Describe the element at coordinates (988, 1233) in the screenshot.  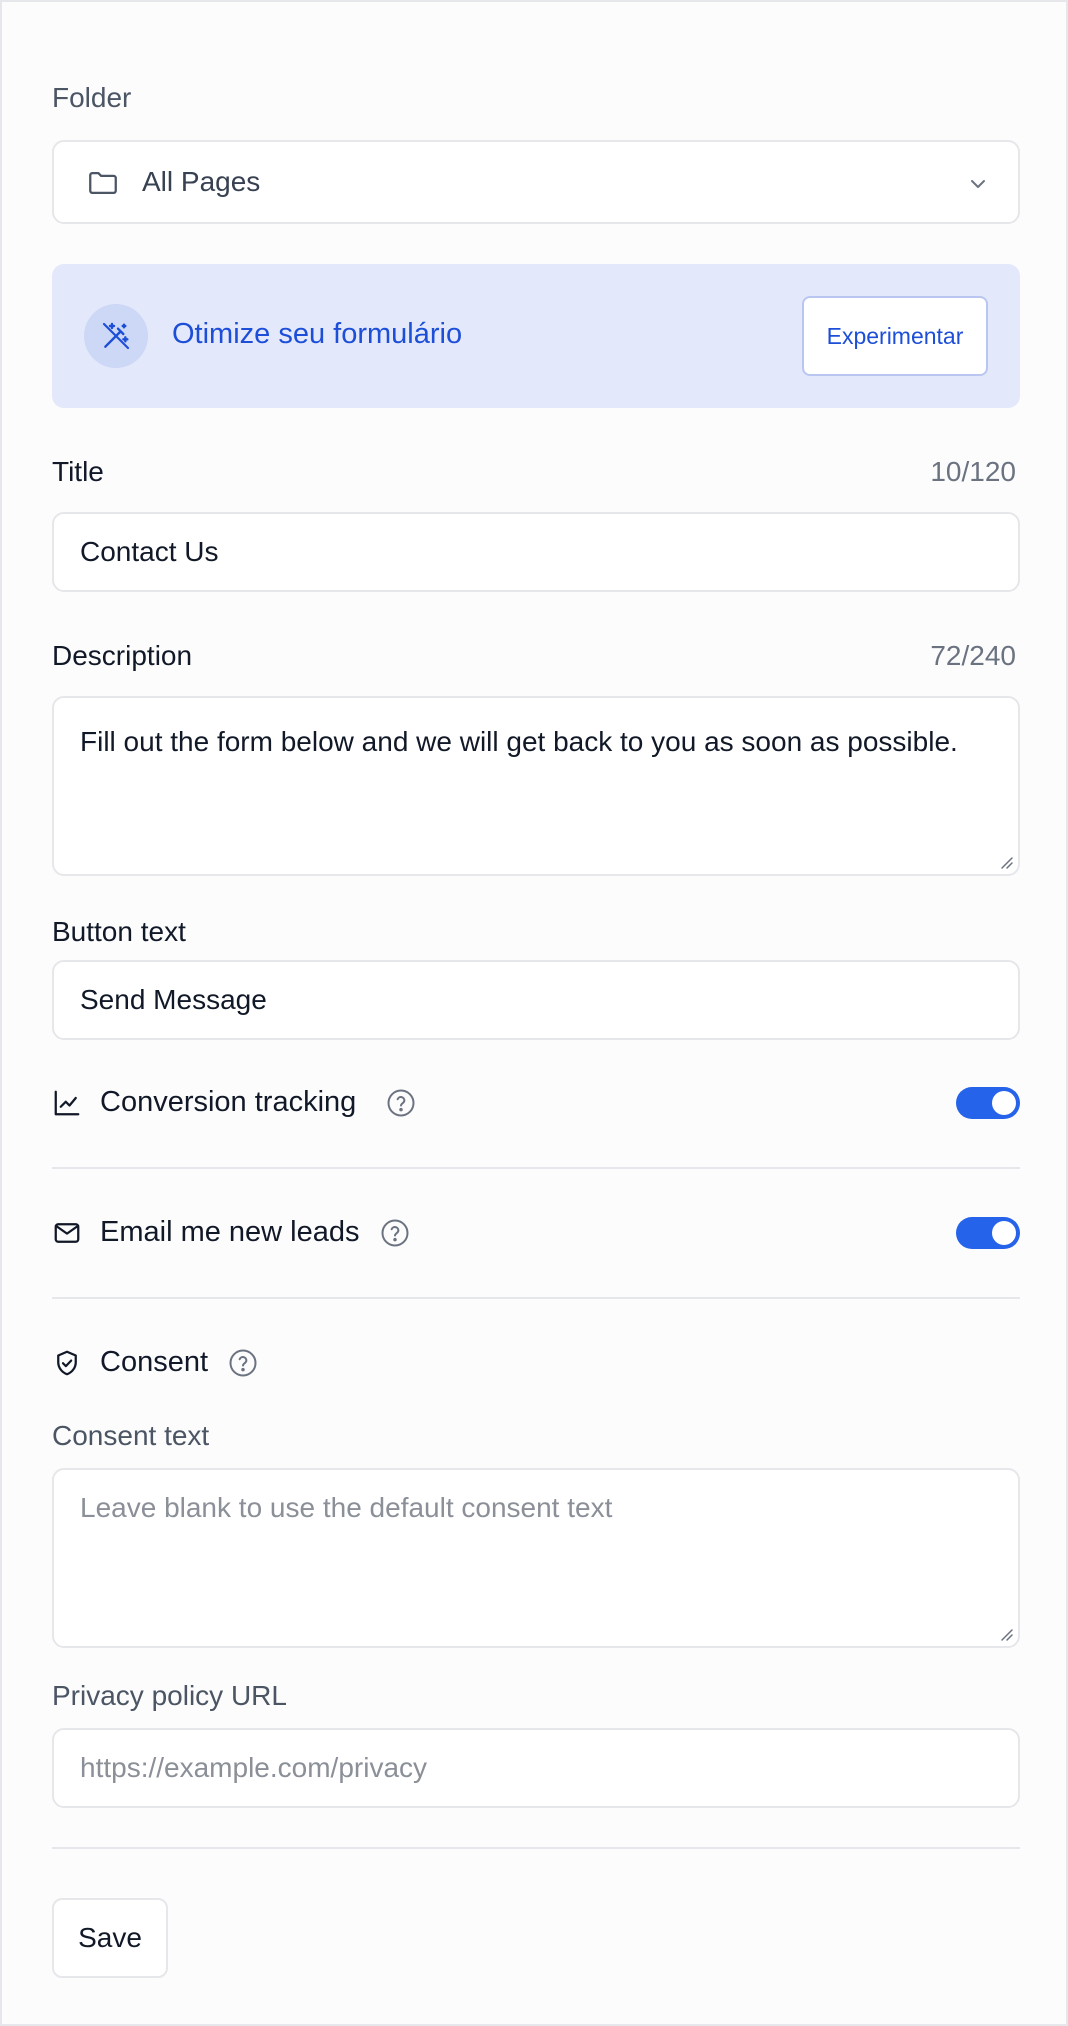
I see `email-leads-toggle` at that location.